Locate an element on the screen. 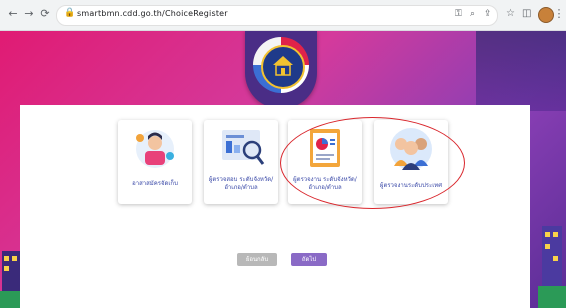  key-icon: ⚿ is located at coordinates (458, 14).